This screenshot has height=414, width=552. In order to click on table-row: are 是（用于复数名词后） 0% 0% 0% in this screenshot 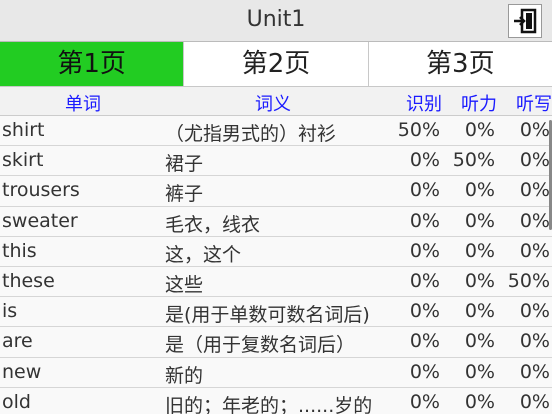, I will do `click(276, 342)`.